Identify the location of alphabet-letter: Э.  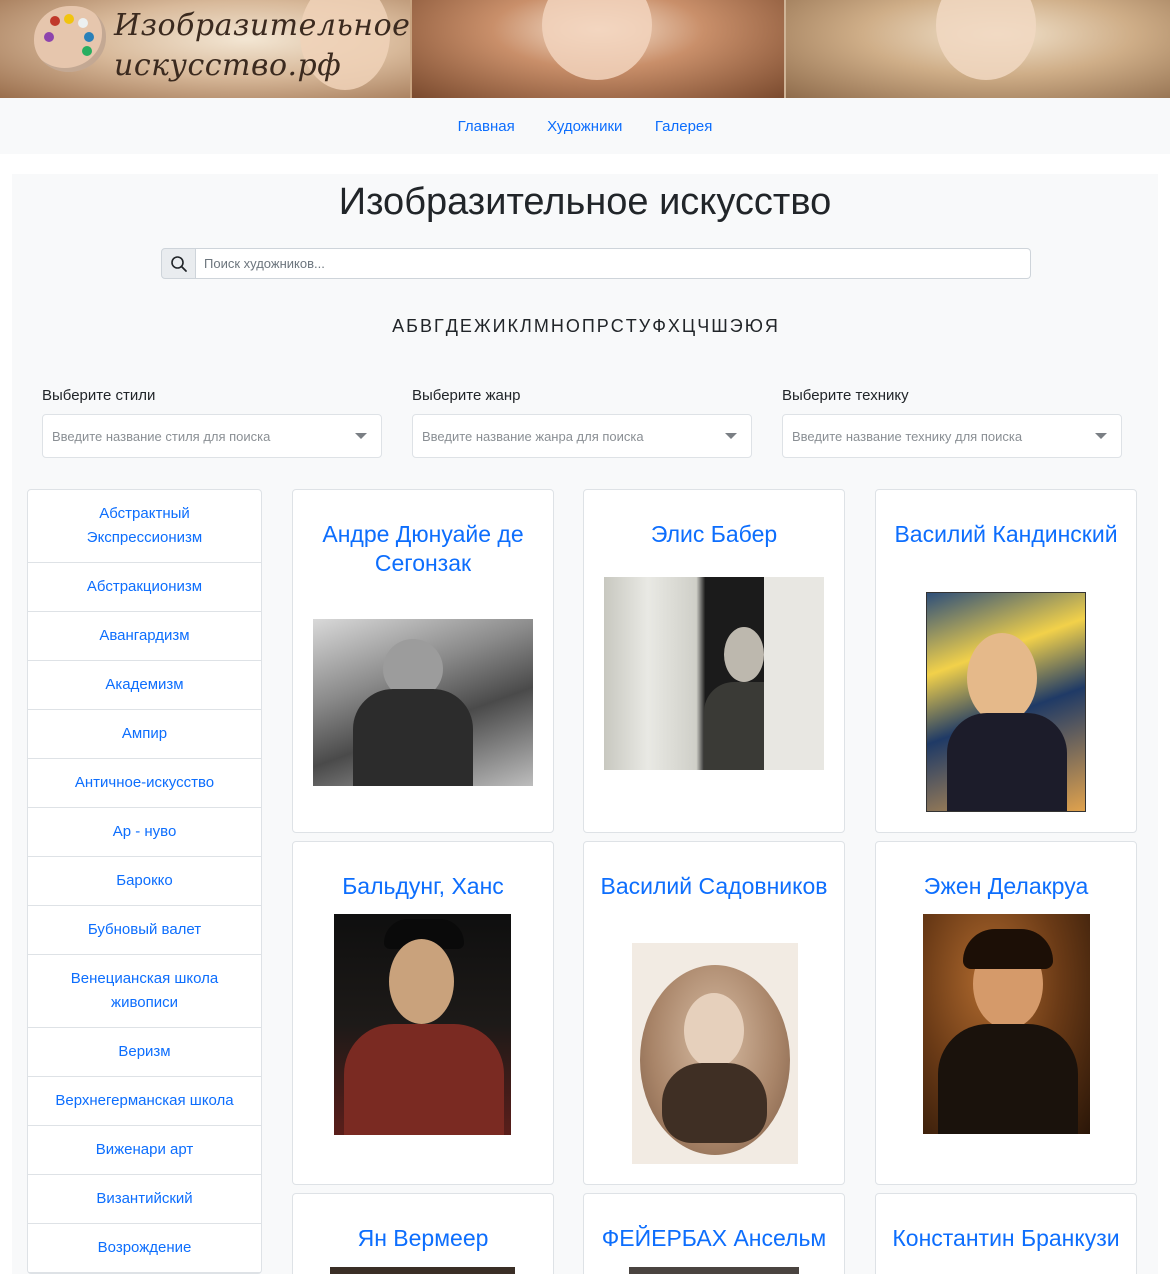
(736, 326).